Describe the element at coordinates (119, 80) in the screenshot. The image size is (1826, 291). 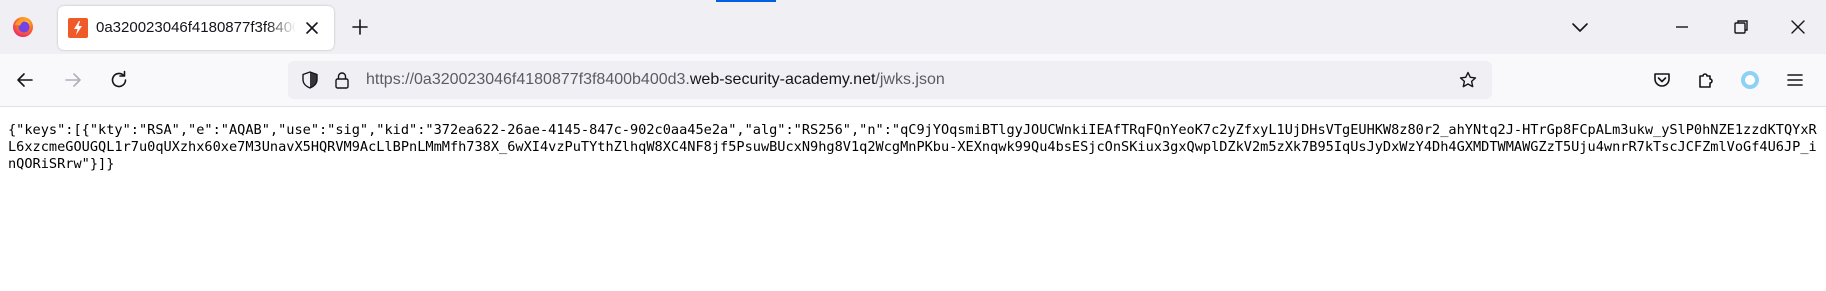
I see `reload-icon` at that location.